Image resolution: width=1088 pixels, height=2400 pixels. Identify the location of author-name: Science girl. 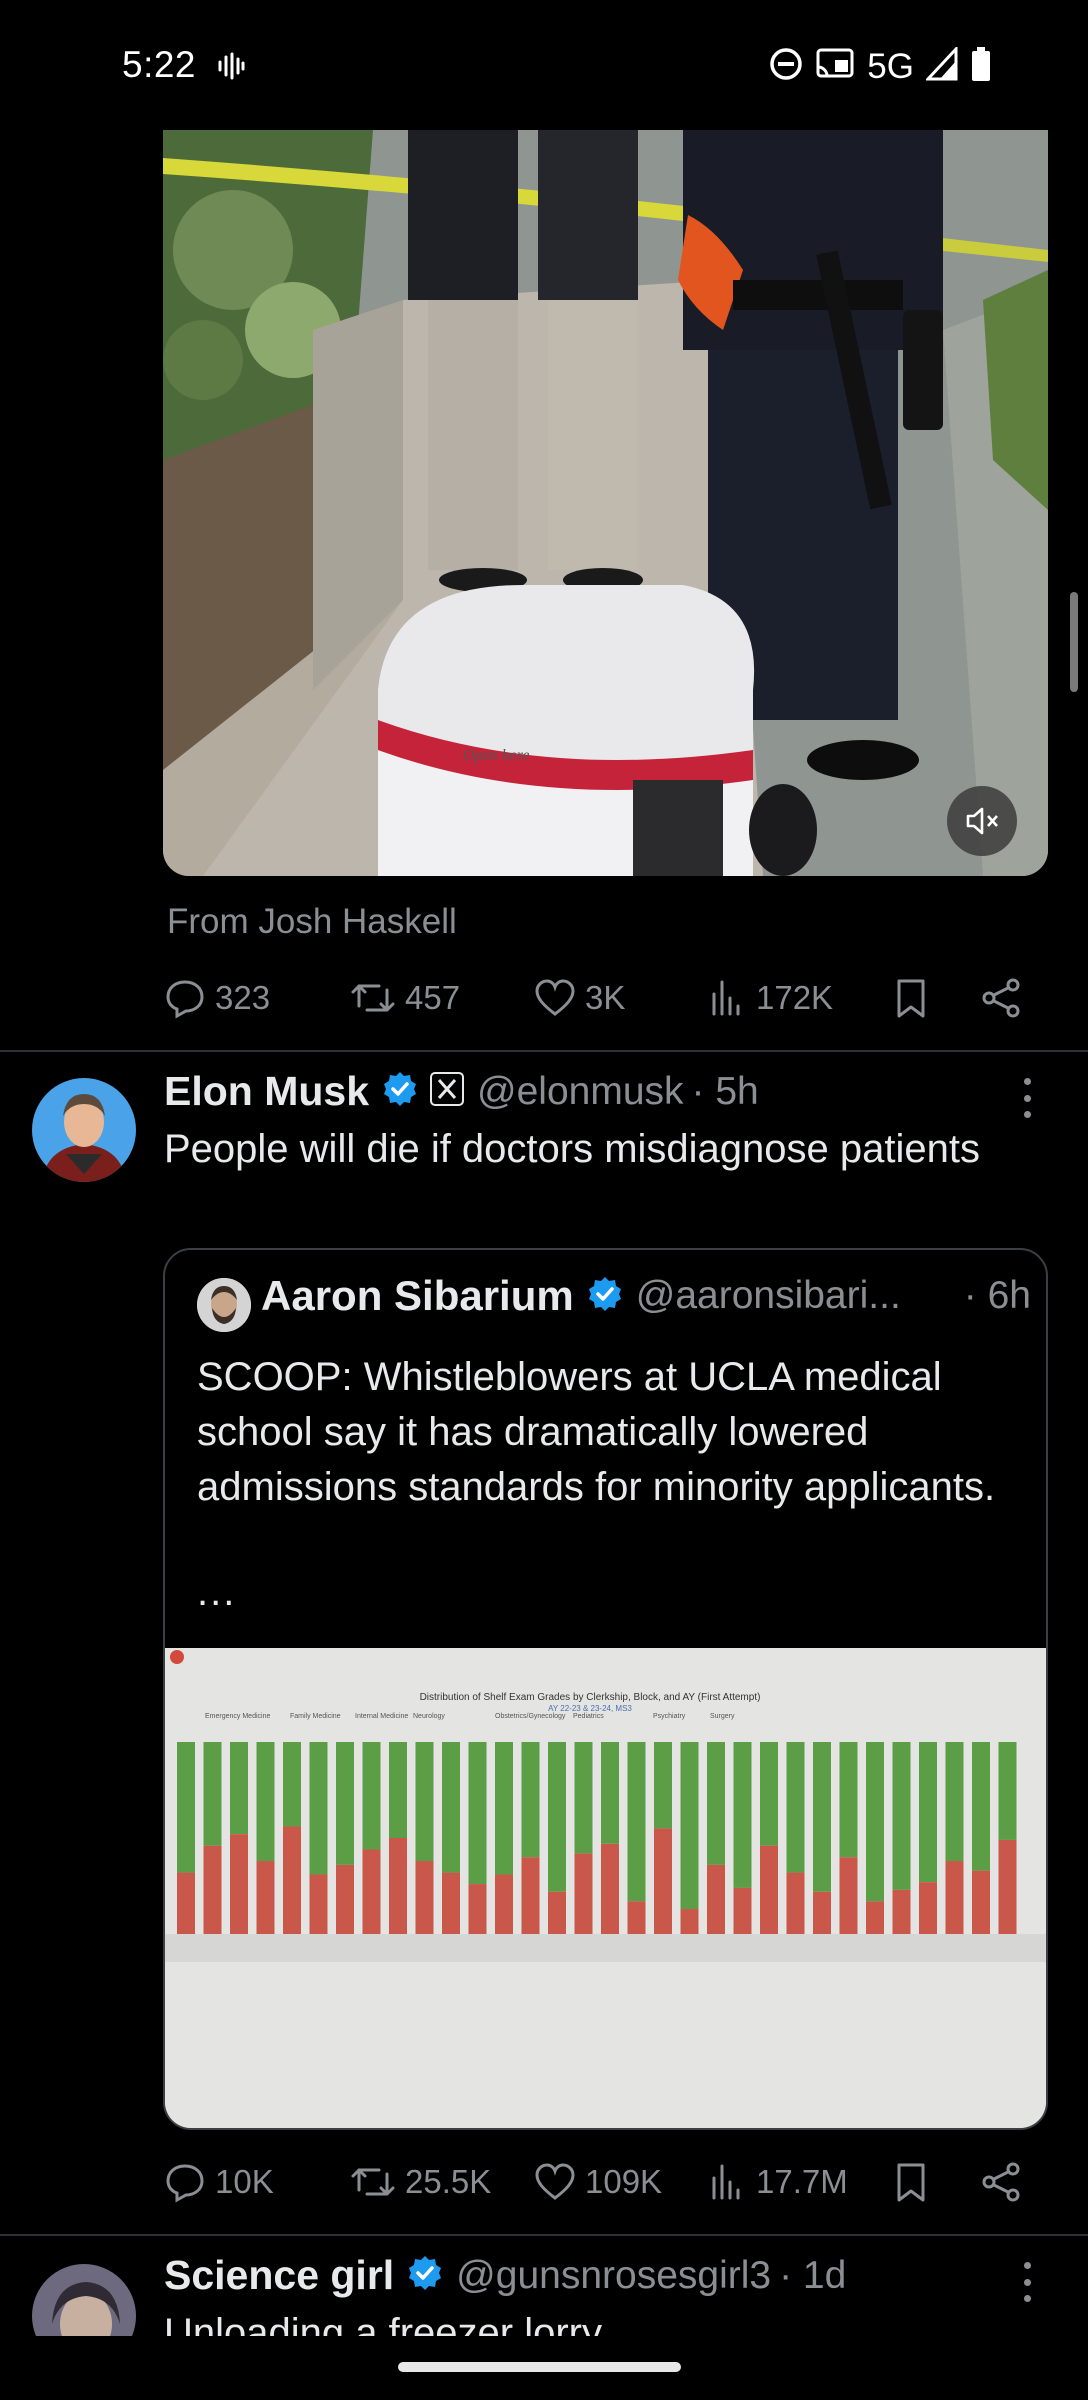
(279, 2275).